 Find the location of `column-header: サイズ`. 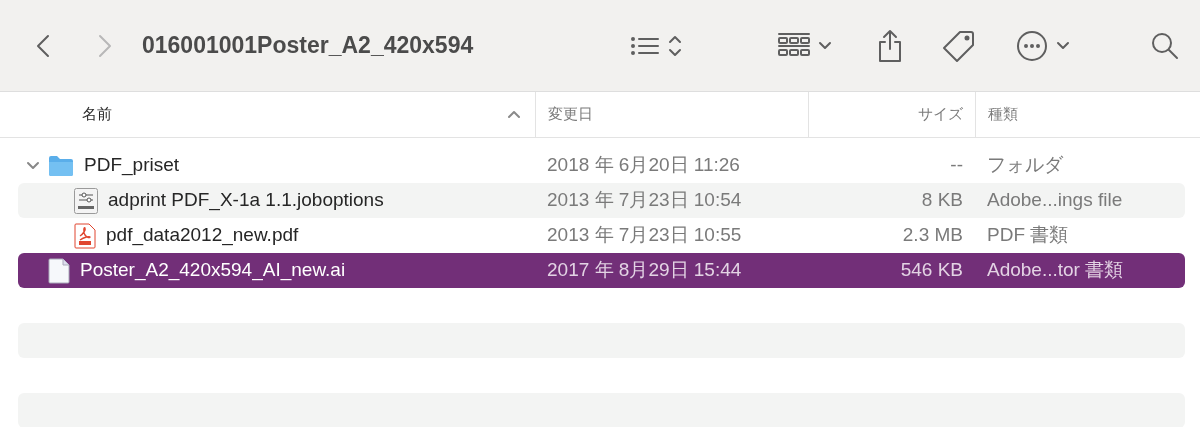

column-header: サイズ is located at coordinates (940, 114).